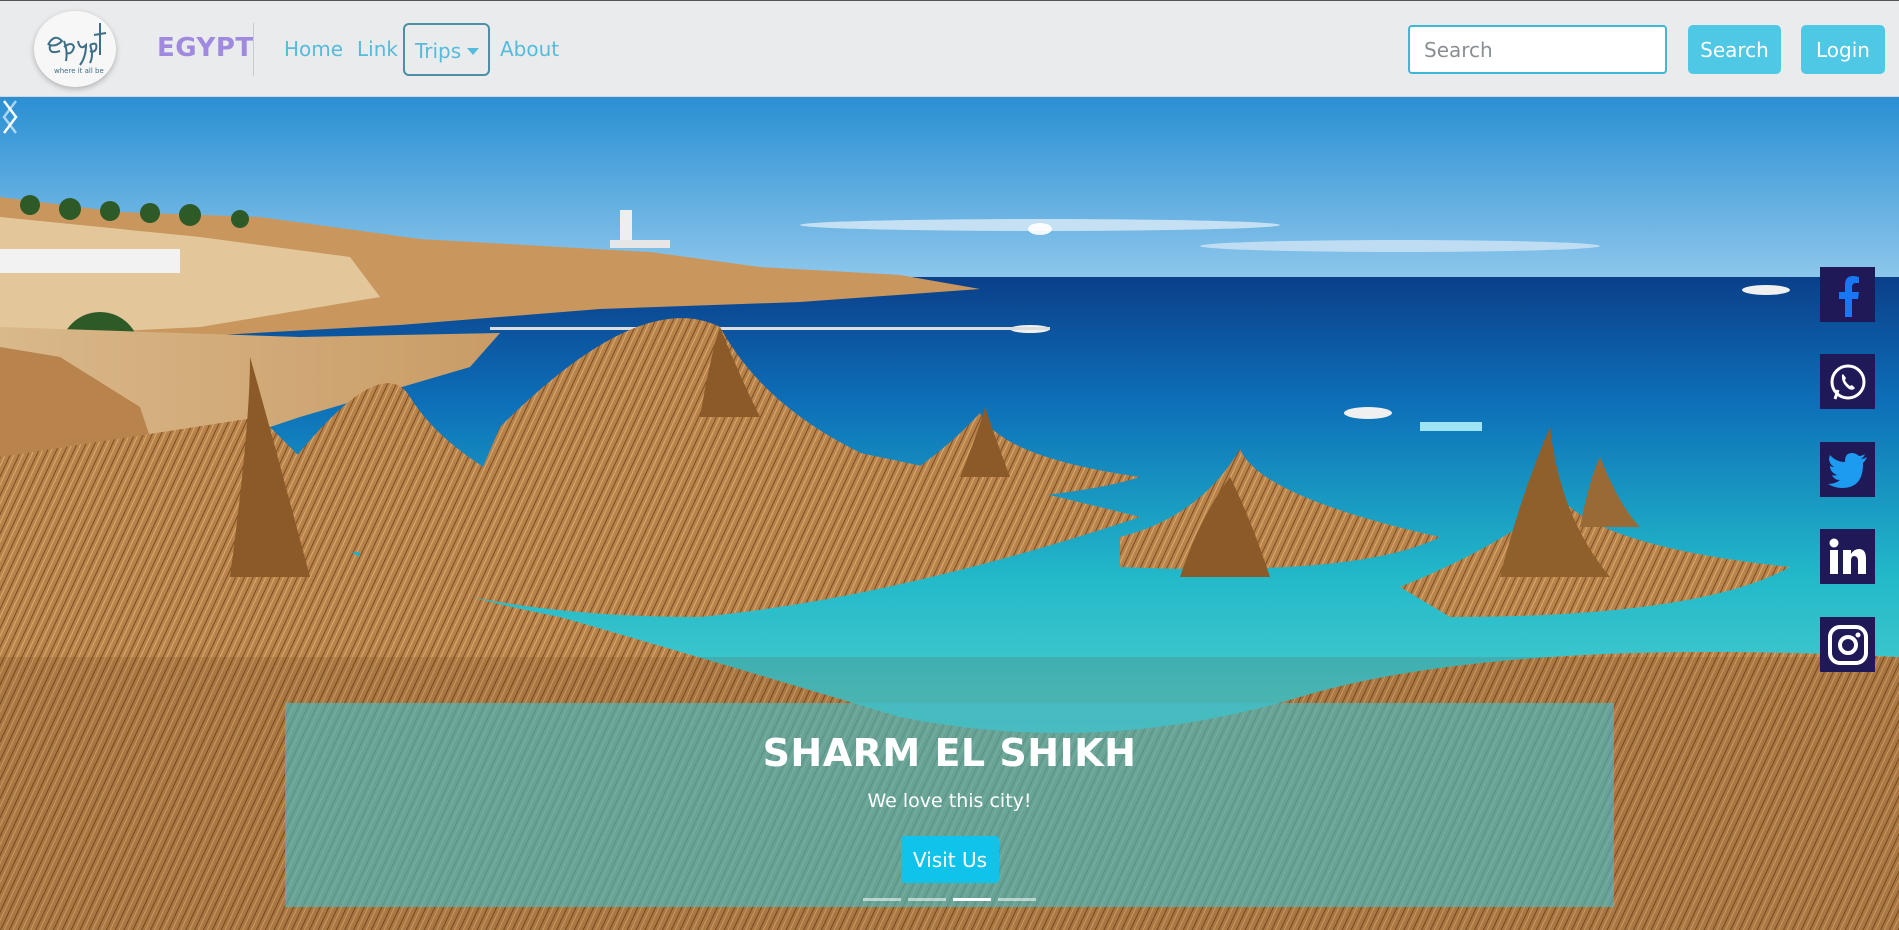 The width and height of the screenshot is (1899, 930). I want to click on login-button: Login, so click(1843, 49).